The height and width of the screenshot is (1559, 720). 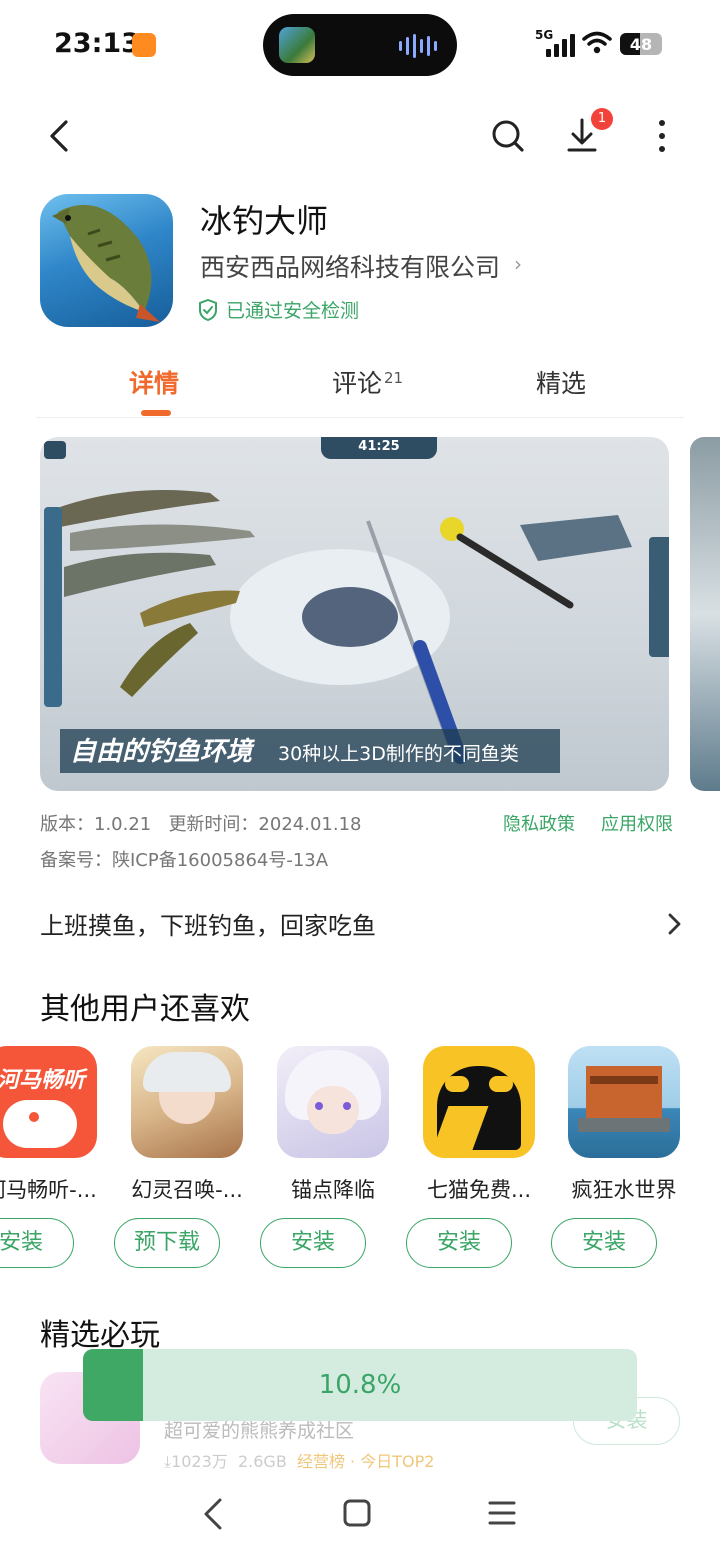 What do you see at coordinates (479, 1102) in the screenshot?
I see `black-cat-icon` at bounding box center [479, 1102].